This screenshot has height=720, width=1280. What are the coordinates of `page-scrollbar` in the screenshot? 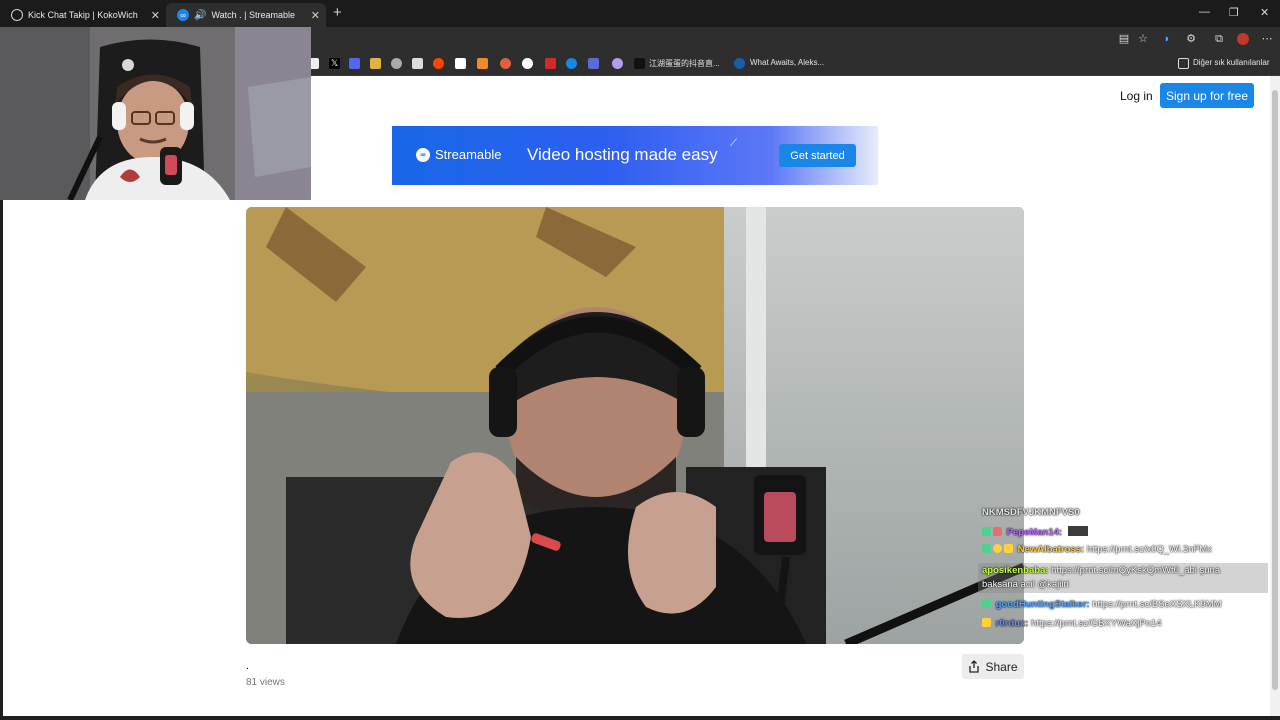 It's located at (1275, 396).